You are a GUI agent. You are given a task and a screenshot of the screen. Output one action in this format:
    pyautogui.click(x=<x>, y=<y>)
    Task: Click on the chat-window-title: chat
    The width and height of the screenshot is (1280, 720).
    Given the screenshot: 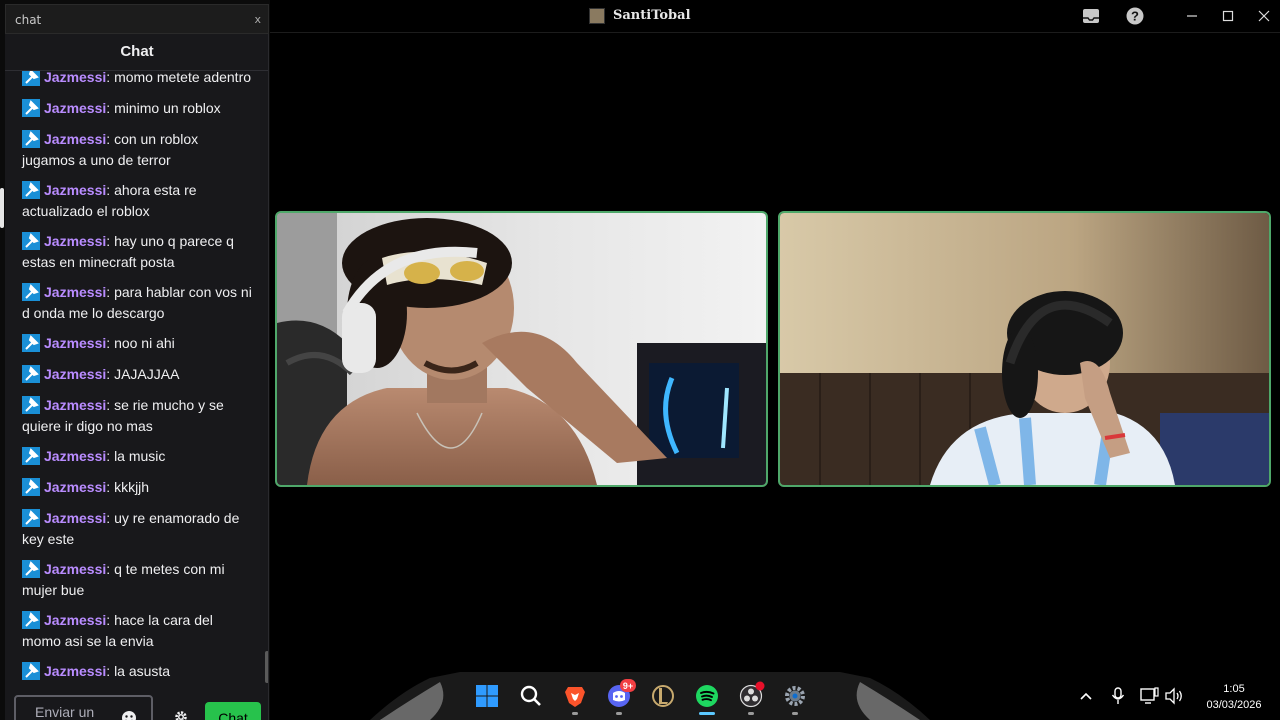 What is the action you would take?
    pyautogui.click(x=28, y=20)
    